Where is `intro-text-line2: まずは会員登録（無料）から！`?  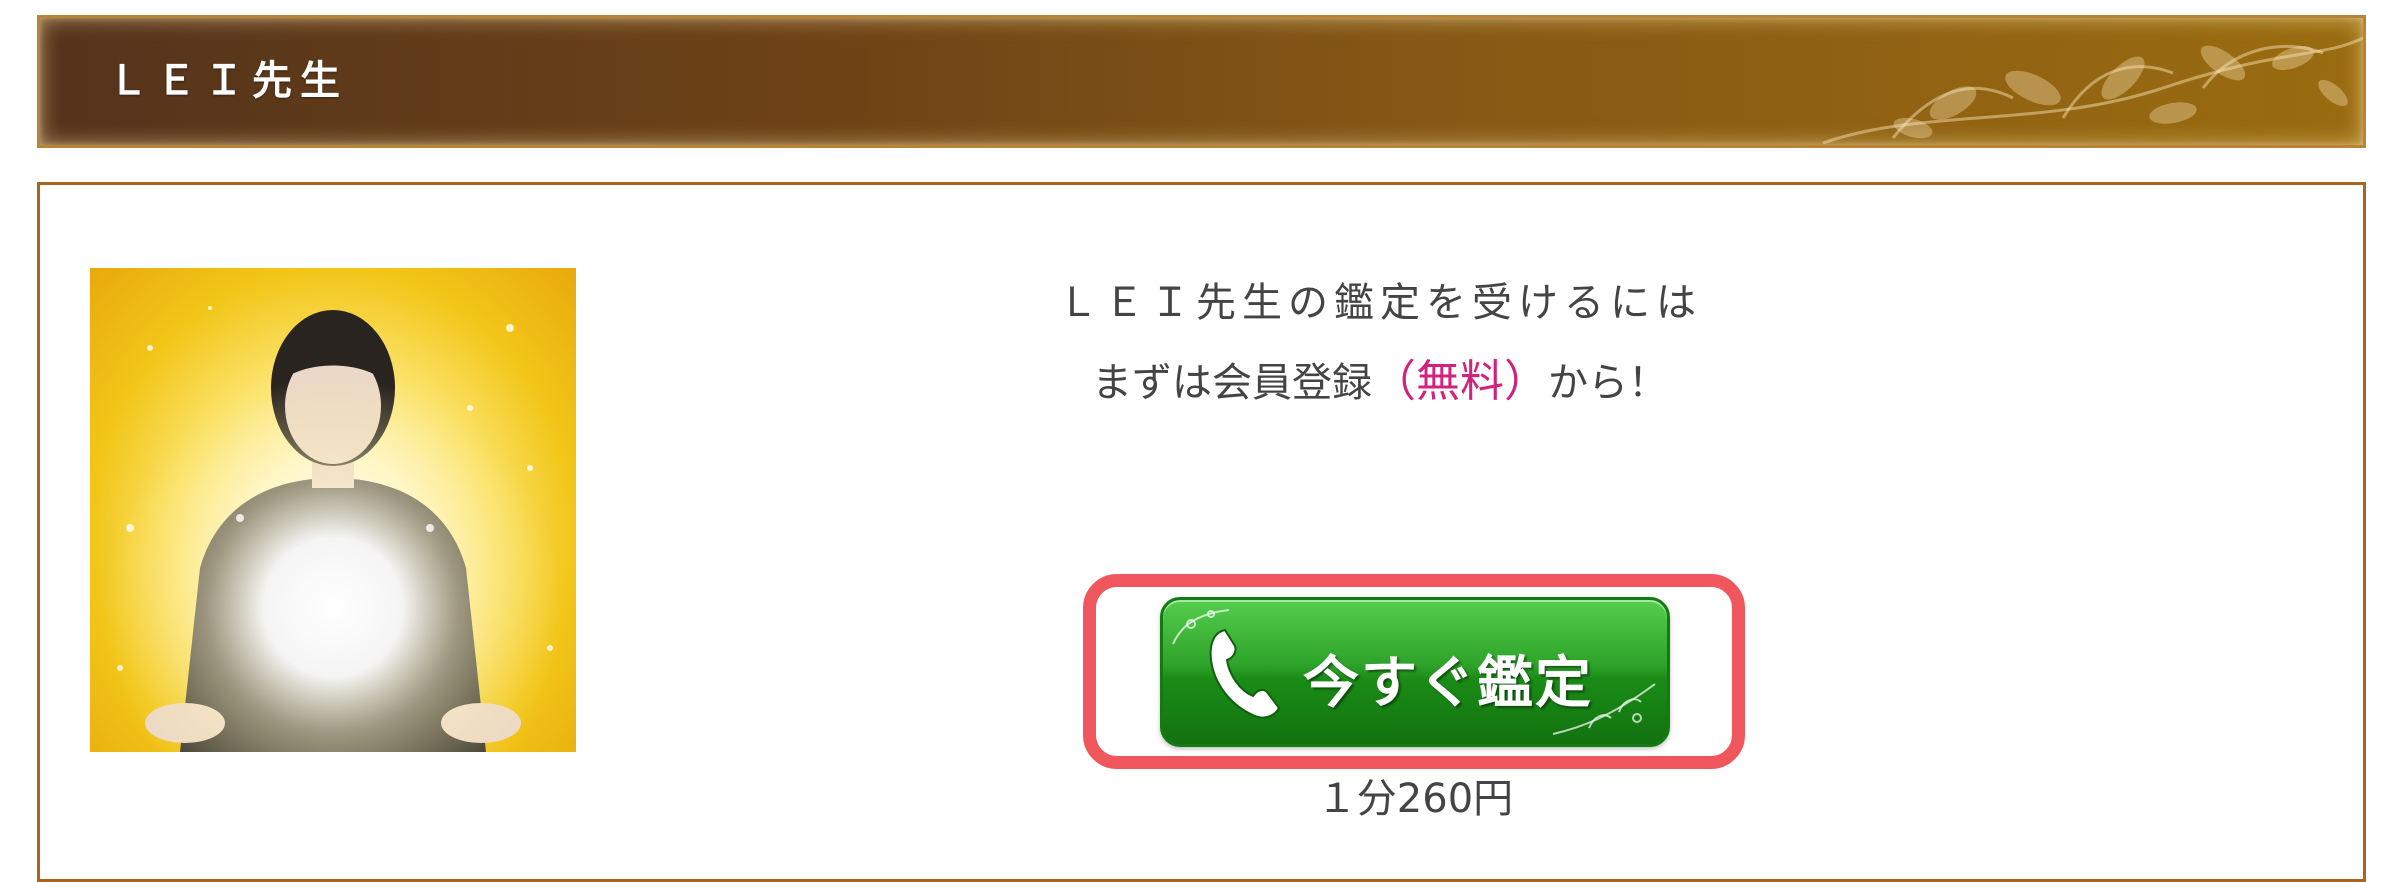 intro-text-line2: まずは会員登録（無料）から！ is located at coordinates (1380, 377).